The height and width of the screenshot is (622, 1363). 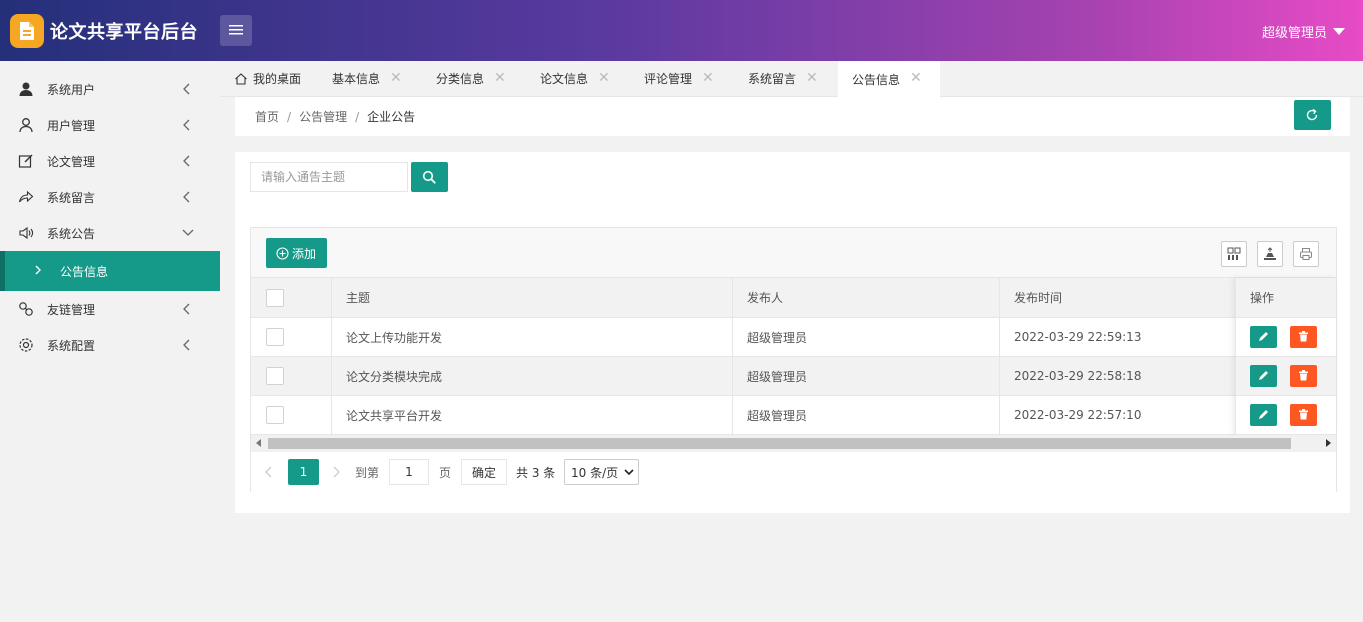 I want to click on gear-icon, so click(x=26, y=345).